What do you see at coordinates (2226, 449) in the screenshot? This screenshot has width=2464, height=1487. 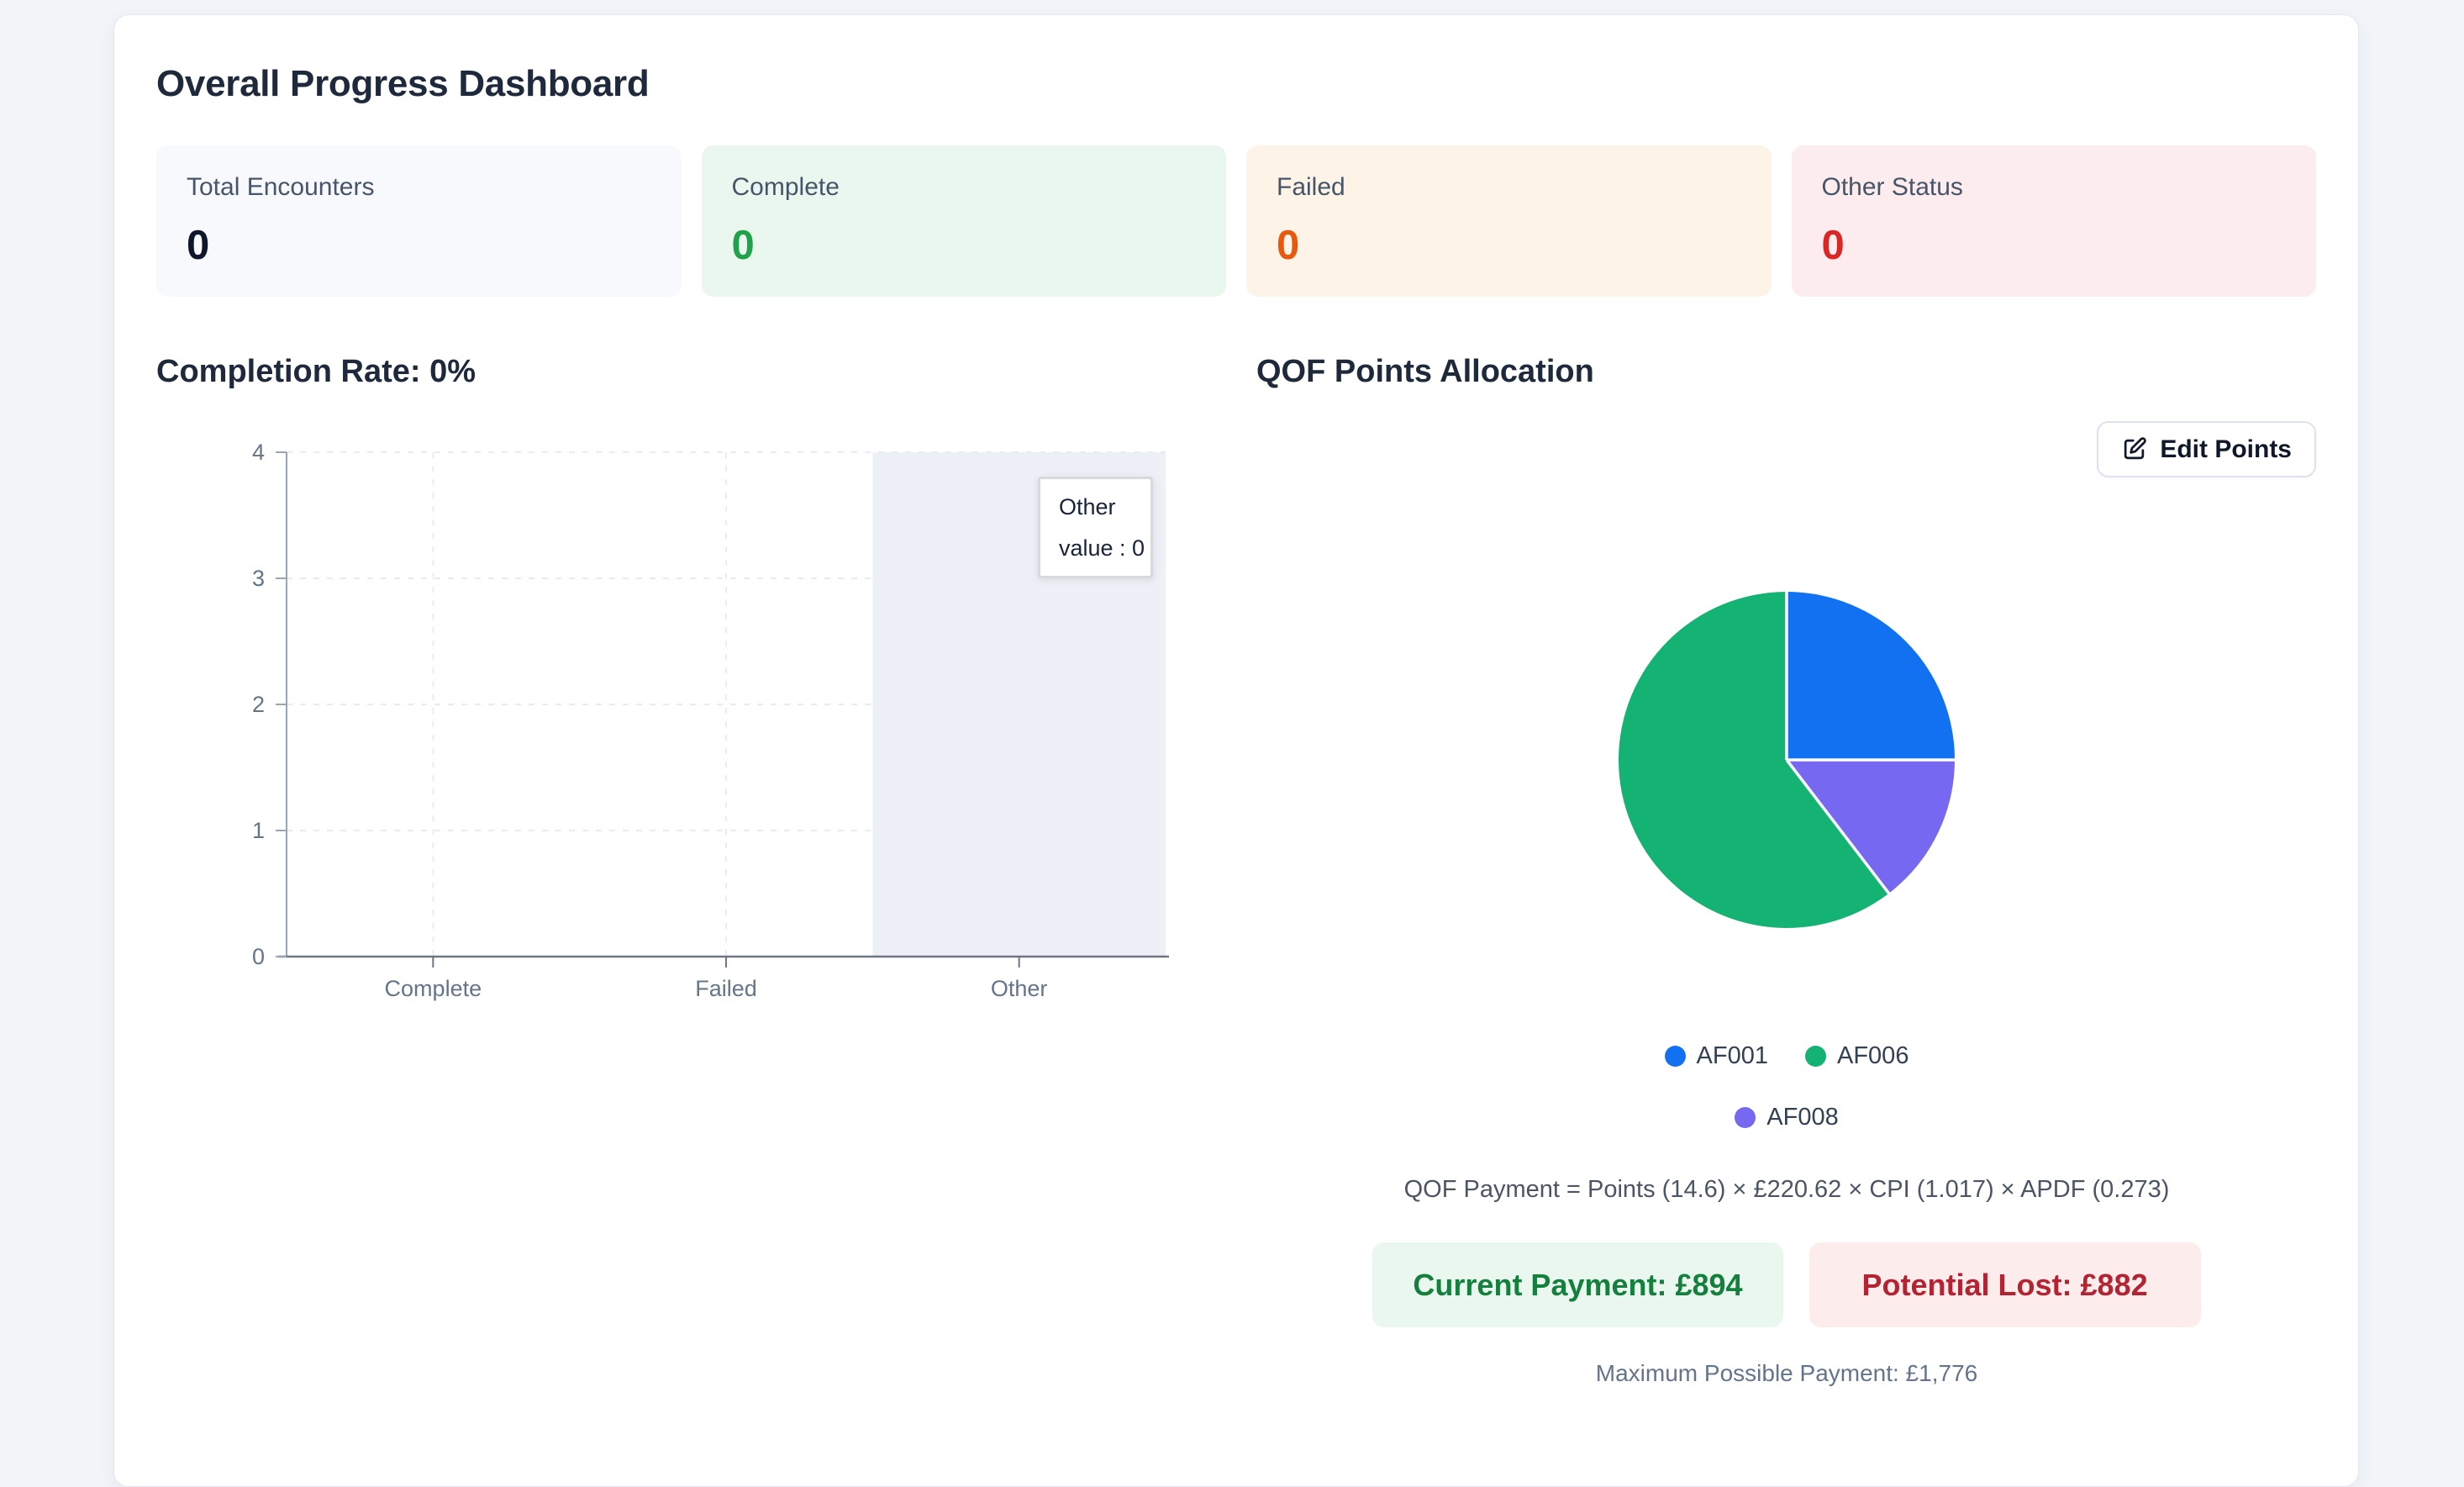 I see `edit-points-label: Edit Points` at bounding box center [2226, 449].